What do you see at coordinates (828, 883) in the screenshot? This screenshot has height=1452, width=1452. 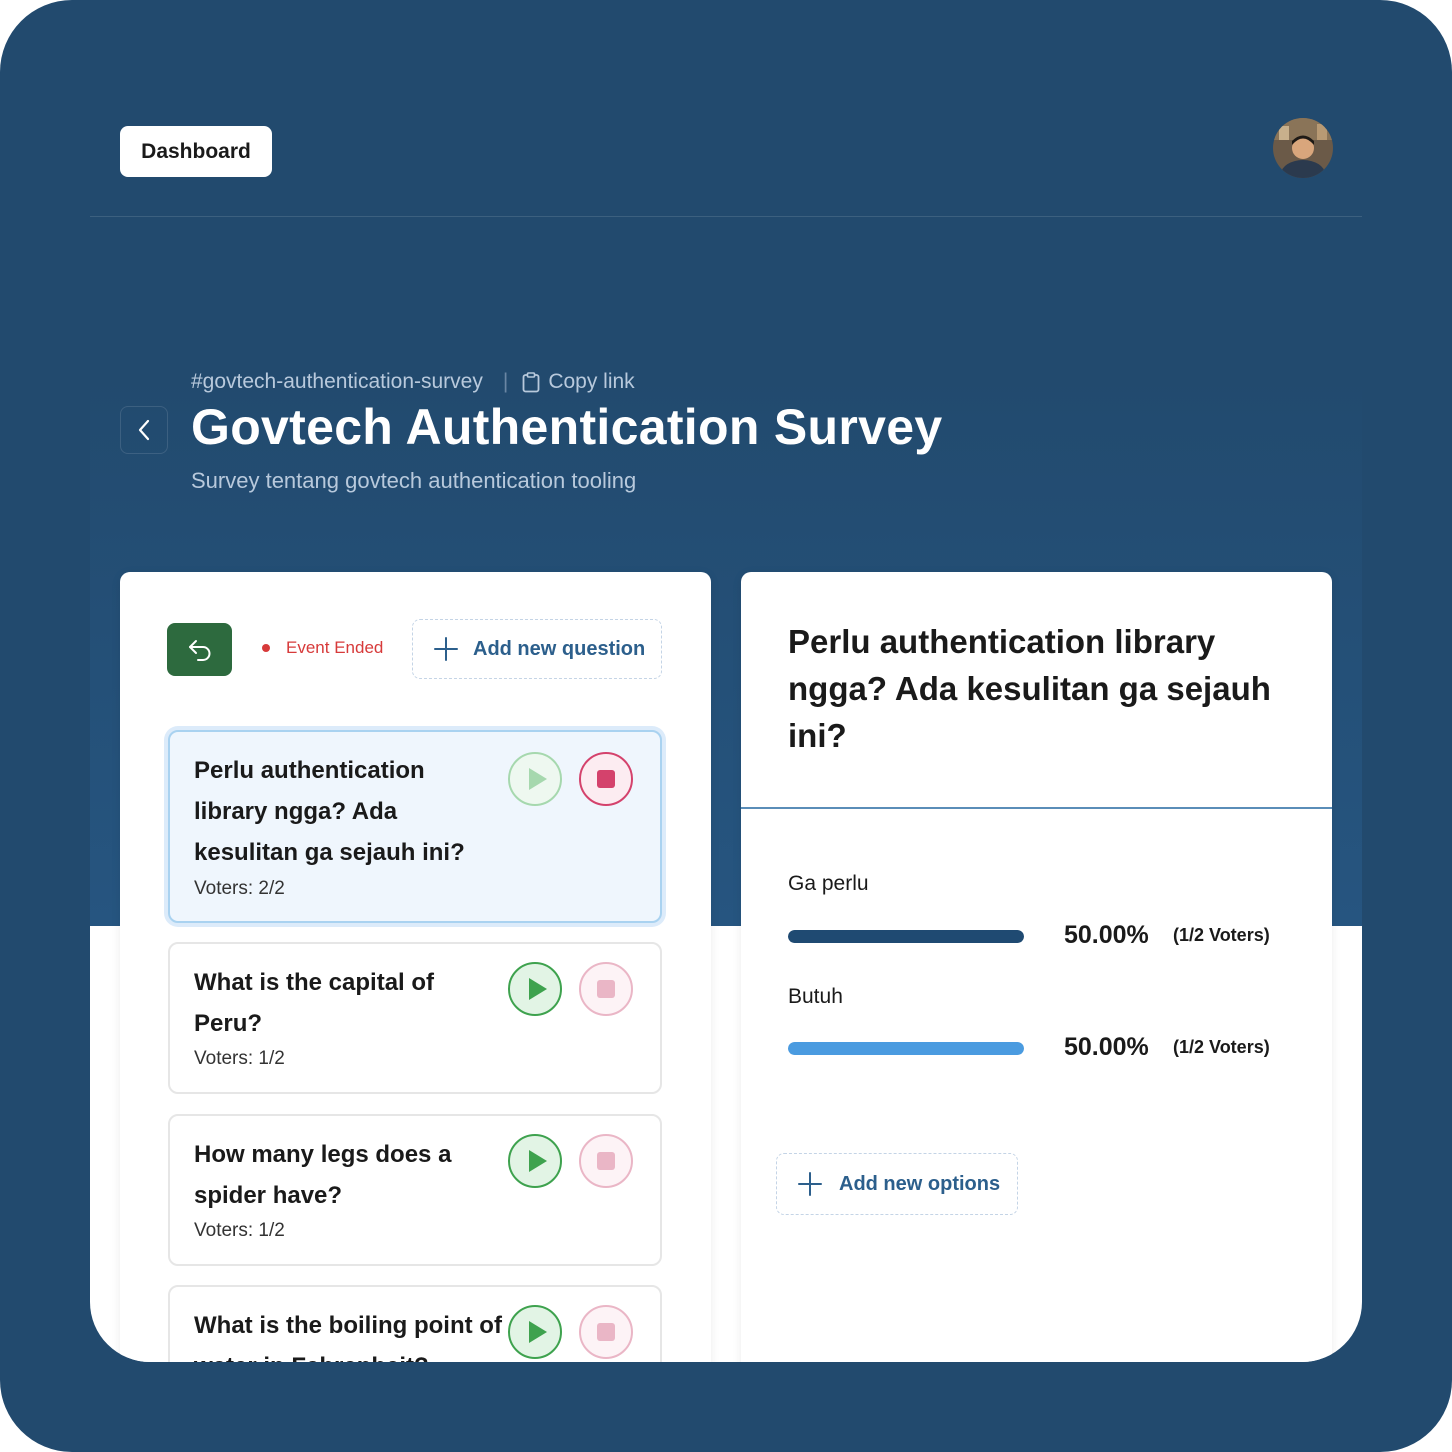 I see `option-label: Ga perlu` at bounding box center [828, 883].